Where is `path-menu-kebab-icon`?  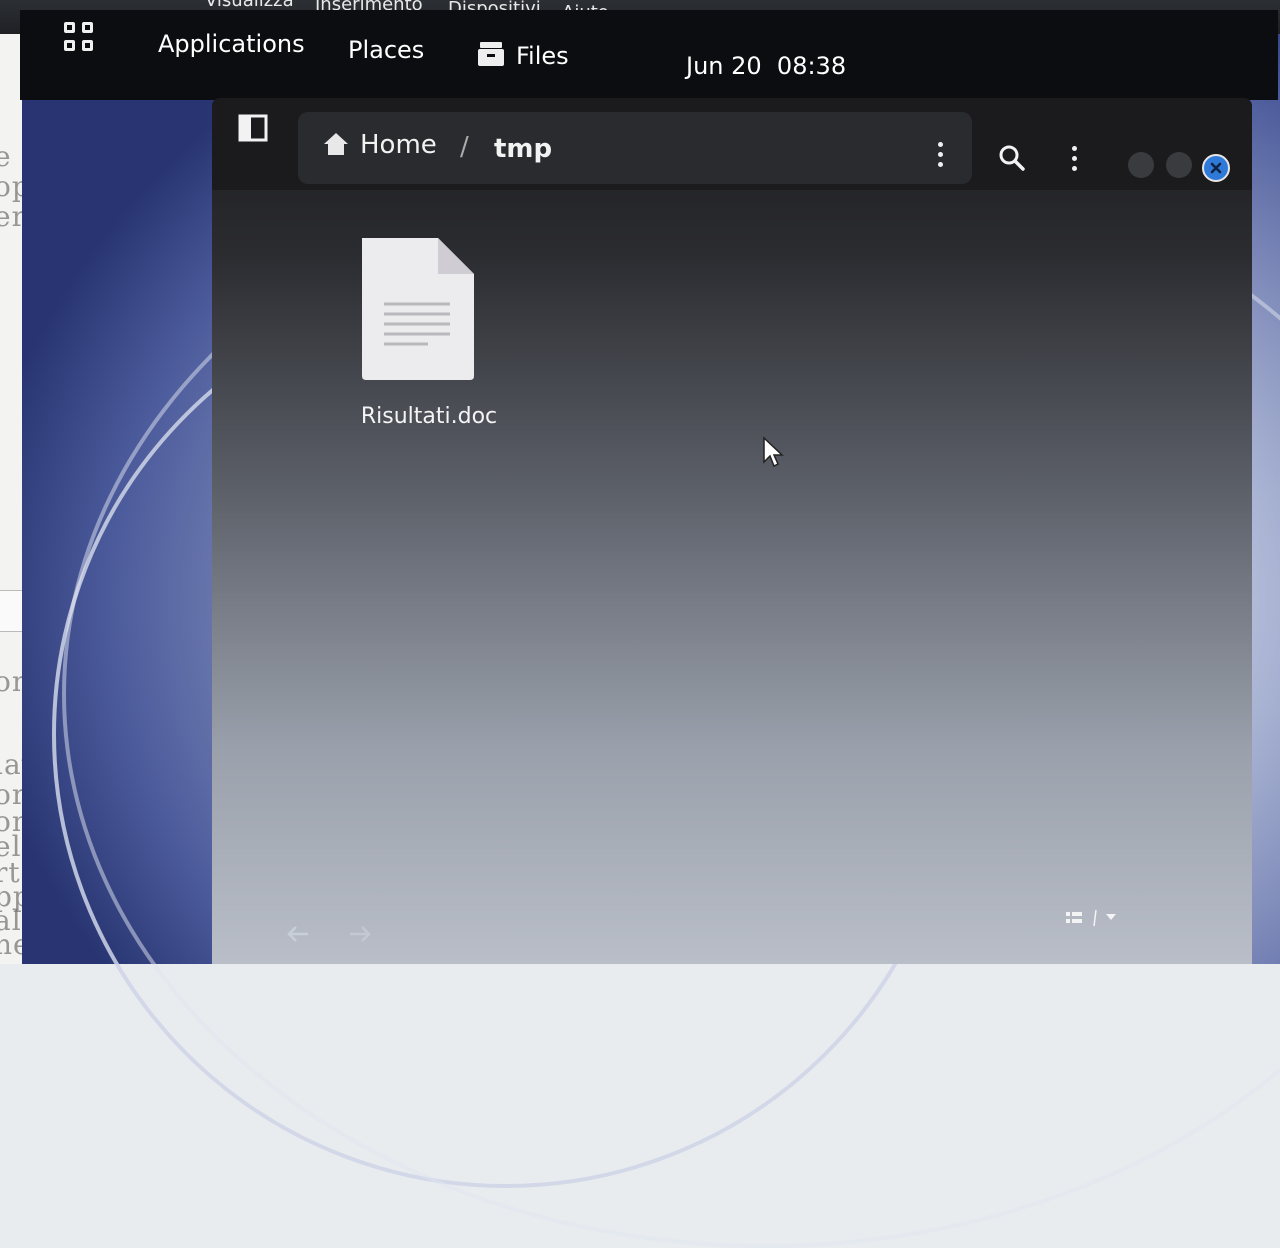 path-menu-kebab-icon is located at coordinates (941, 155).